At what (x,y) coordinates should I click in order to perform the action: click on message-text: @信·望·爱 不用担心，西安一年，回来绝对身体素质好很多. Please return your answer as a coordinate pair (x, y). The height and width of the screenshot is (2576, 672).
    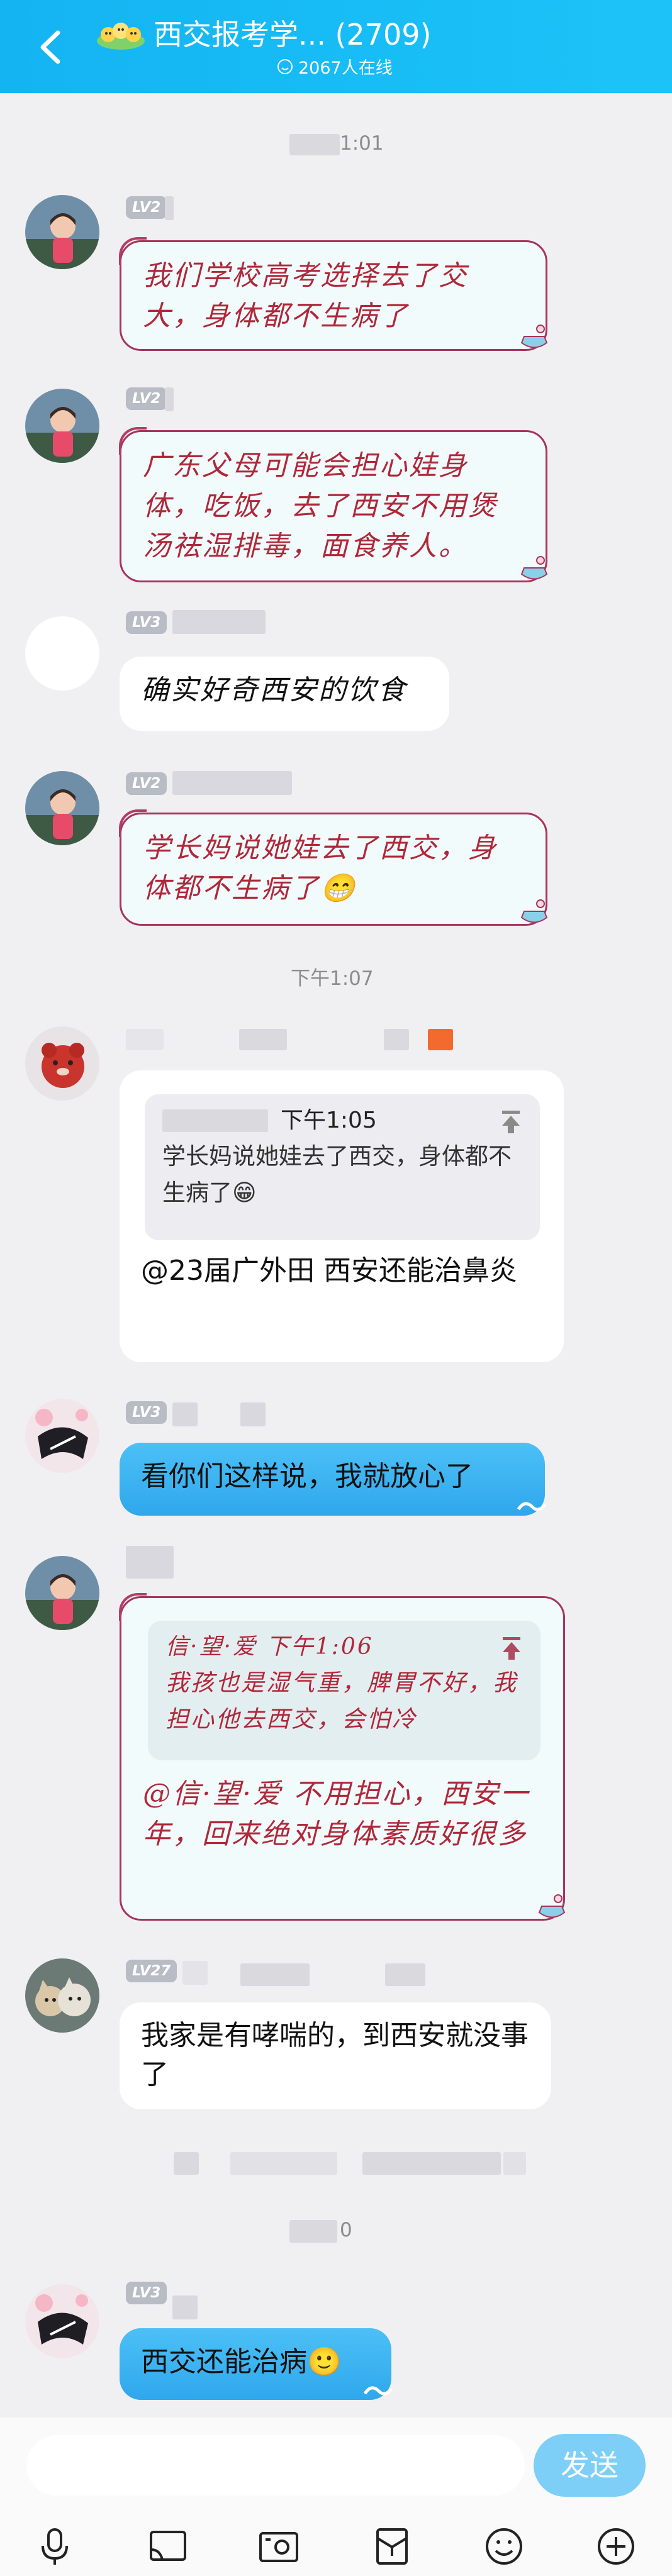
    Looking at the image, I should click on (336, 1814).